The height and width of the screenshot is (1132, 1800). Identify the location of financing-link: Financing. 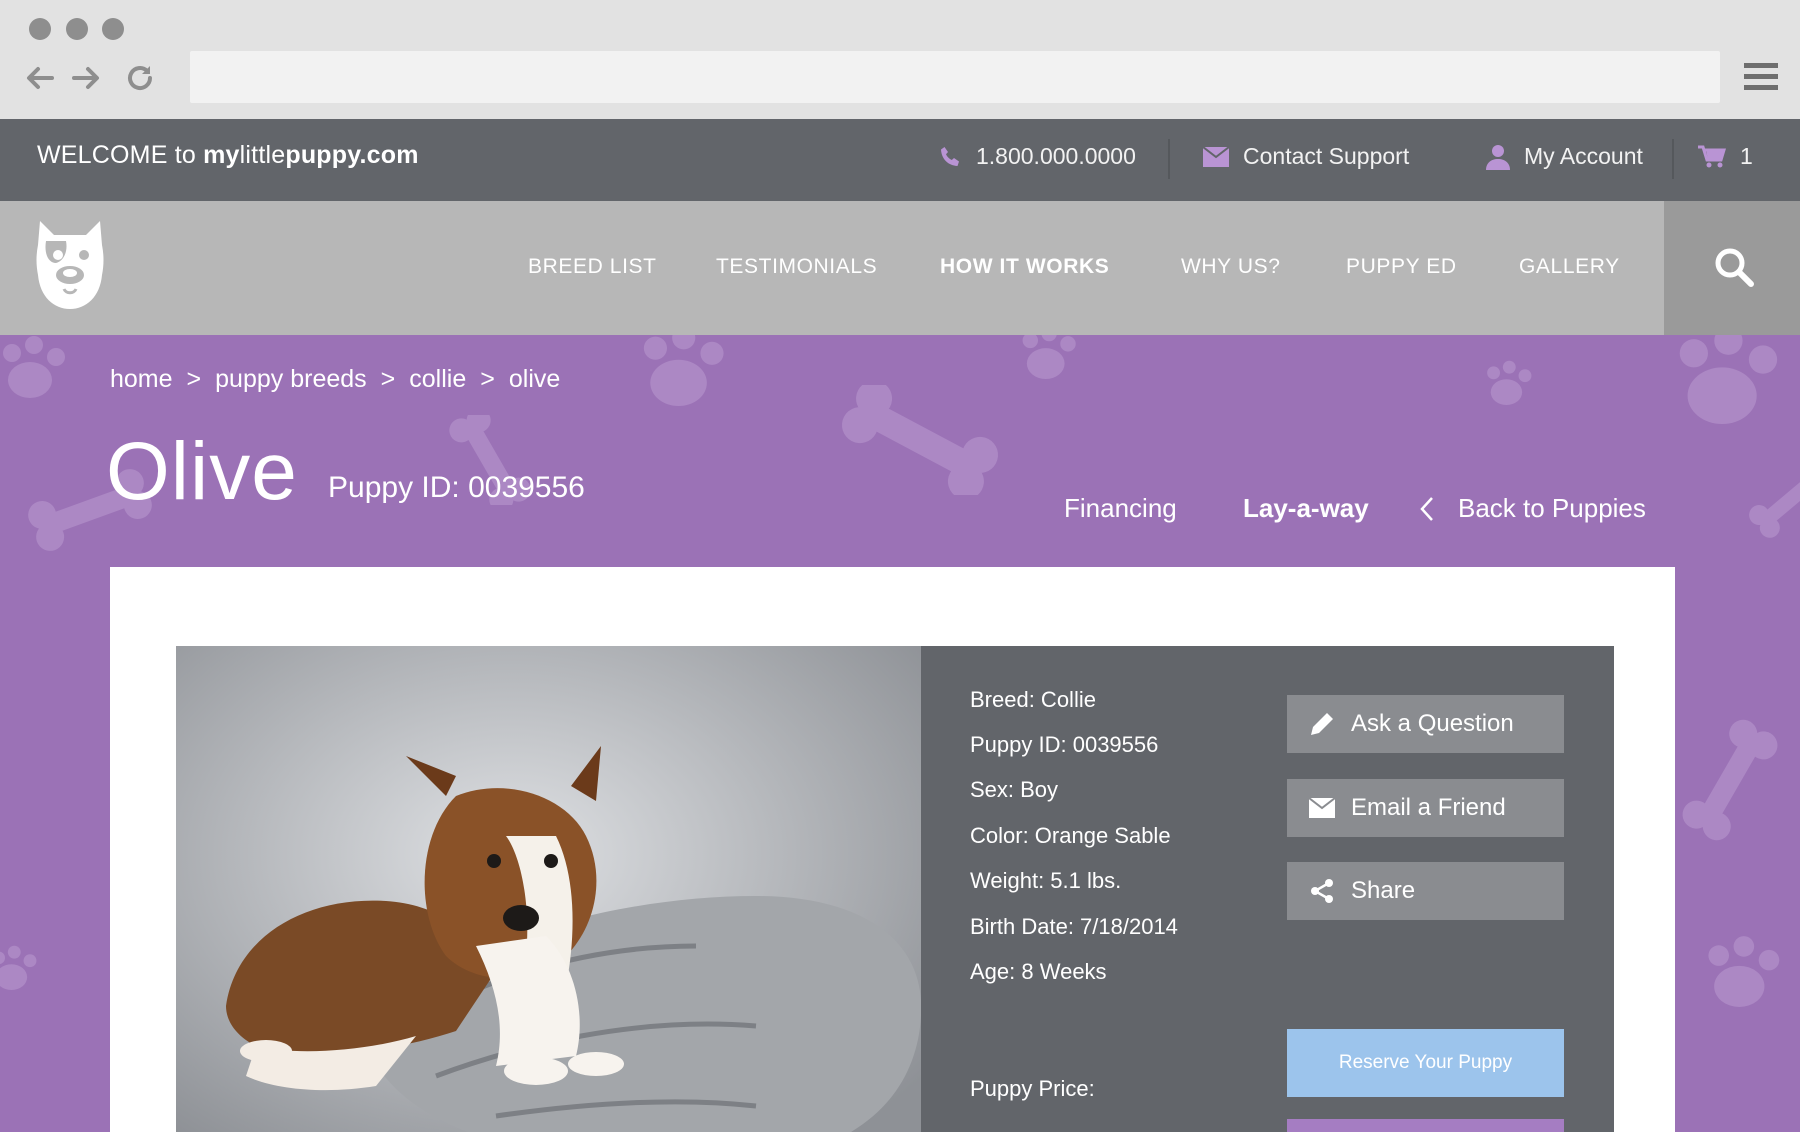
(1120, 508).